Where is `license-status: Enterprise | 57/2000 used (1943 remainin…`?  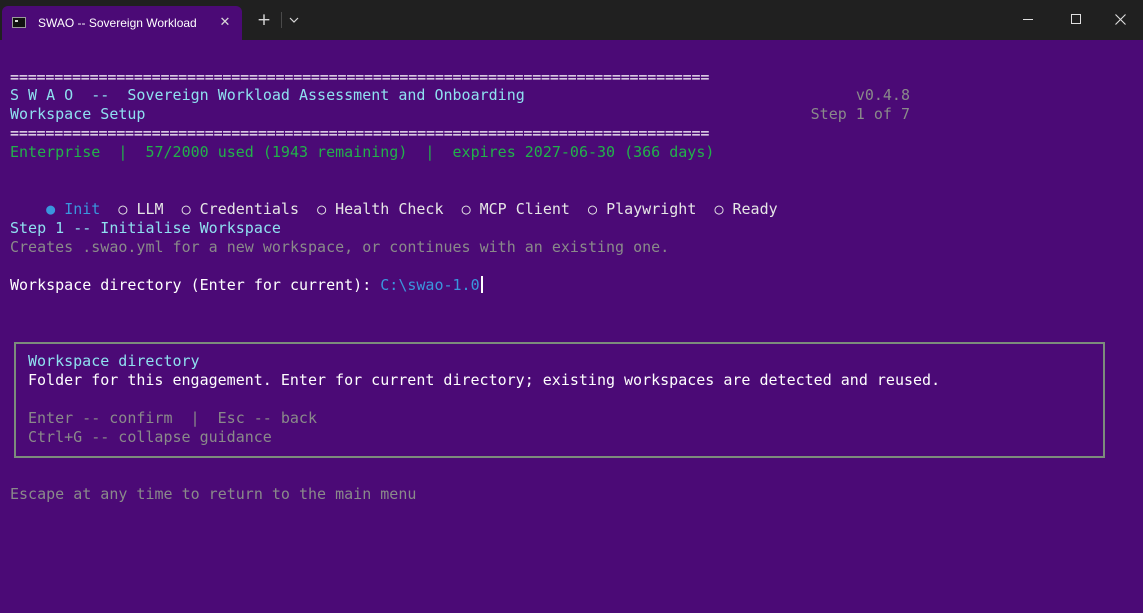
license-status: Enterprise | 57/2000 used (1943 remainin… is located at coordinates (362, 152).